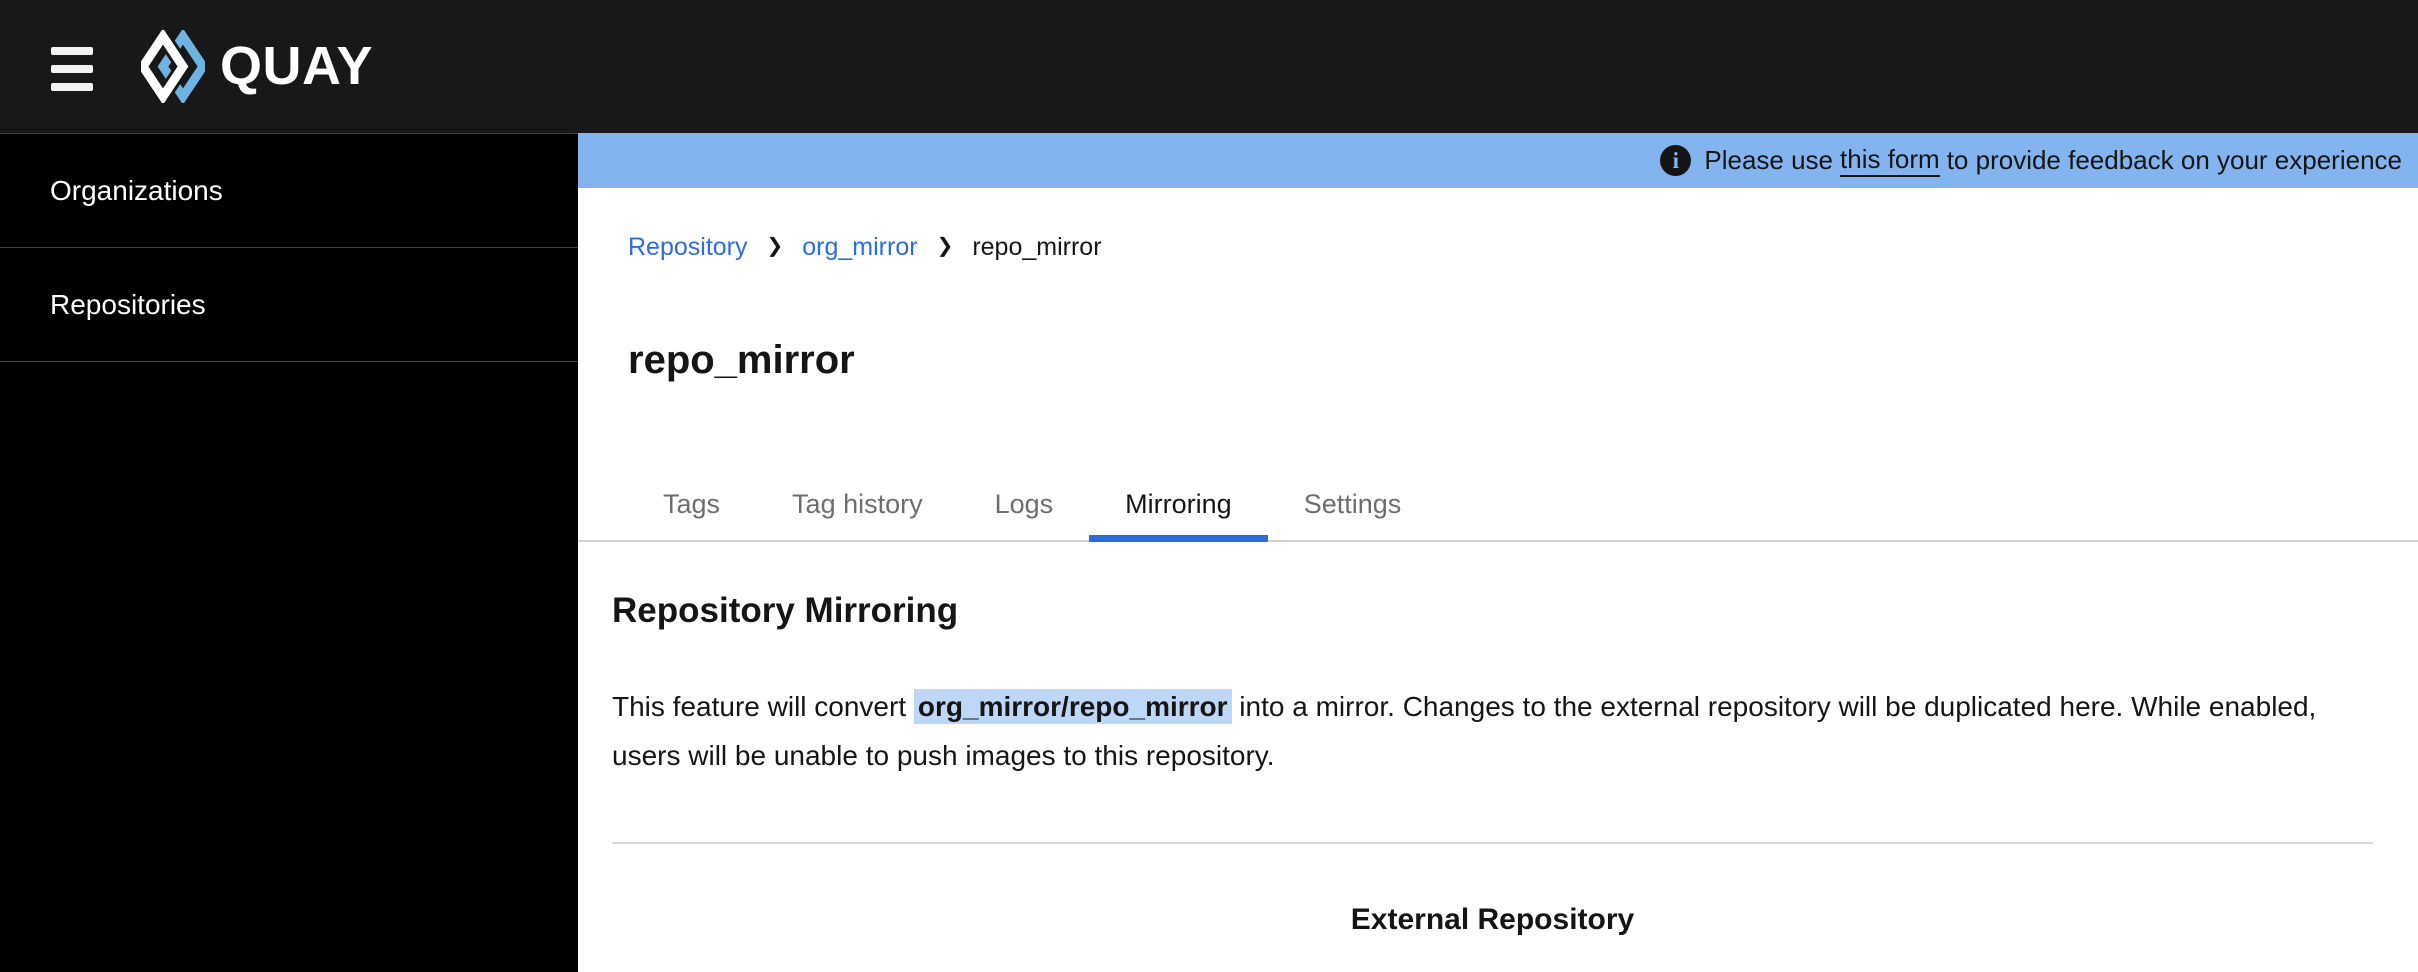 This screenshot has width=2418, height=972. What do you see at coordinates (859, 247) in the screenshot?
I see `breadcrumb-link-org-mirror: org_mirror` at bounding box center [859, 247].